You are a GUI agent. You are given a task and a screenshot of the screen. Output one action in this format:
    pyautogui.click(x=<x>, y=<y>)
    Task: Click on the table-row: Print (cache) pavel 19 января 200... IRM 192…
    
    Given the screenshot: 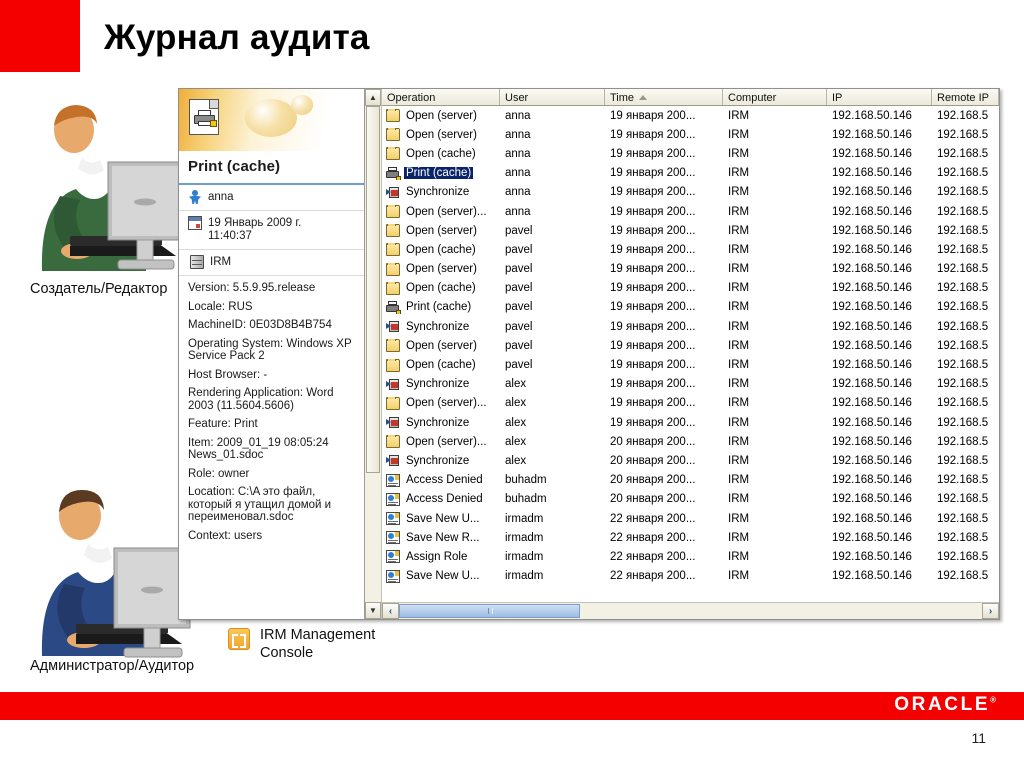 What is the action you would take?
    pyautogui.click(x=690, y=307)
    